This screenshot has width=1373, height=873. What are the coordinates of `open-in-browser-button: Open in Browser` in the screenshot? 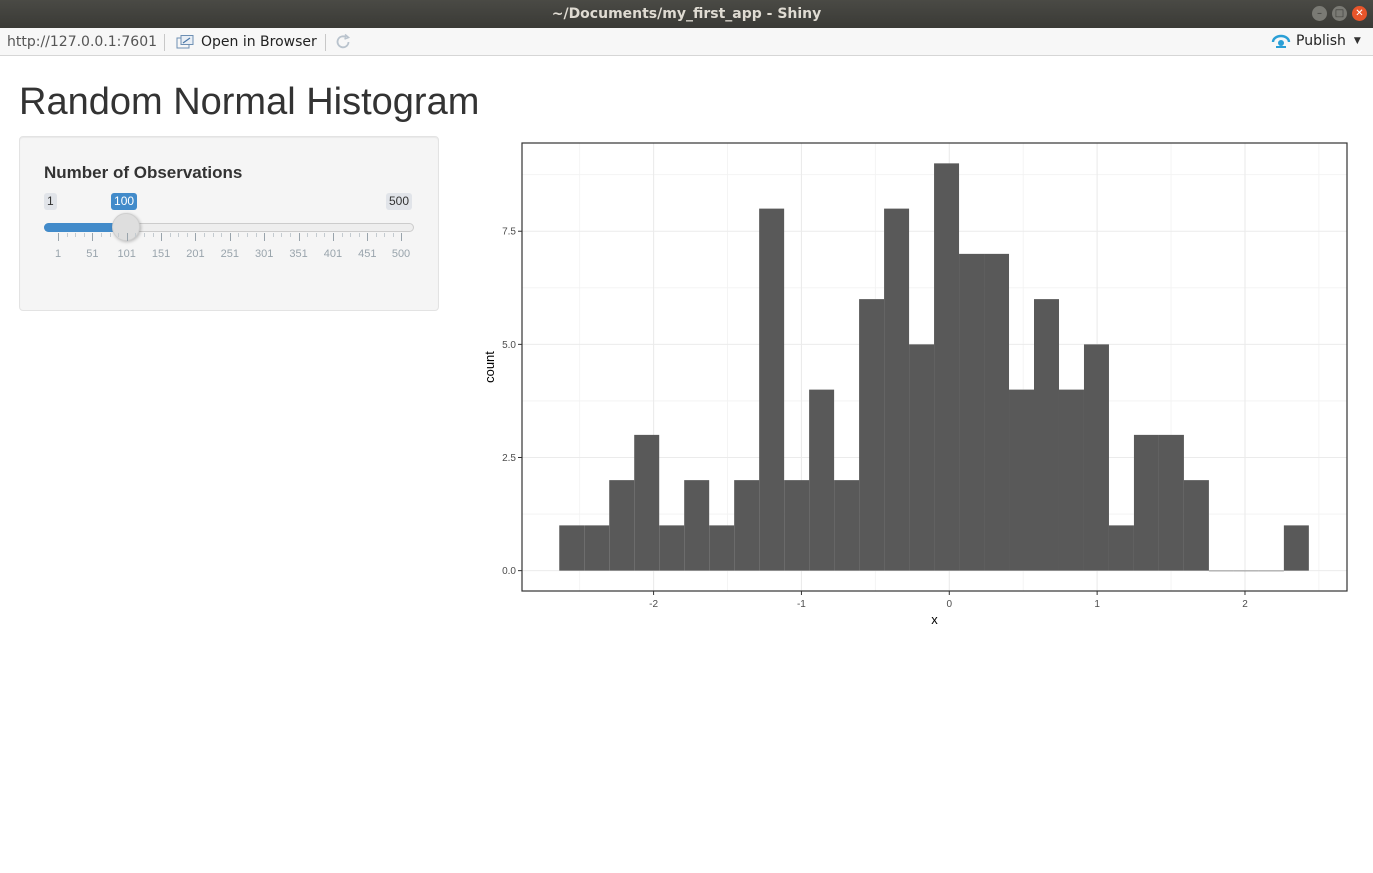 It's located at (246, 42).